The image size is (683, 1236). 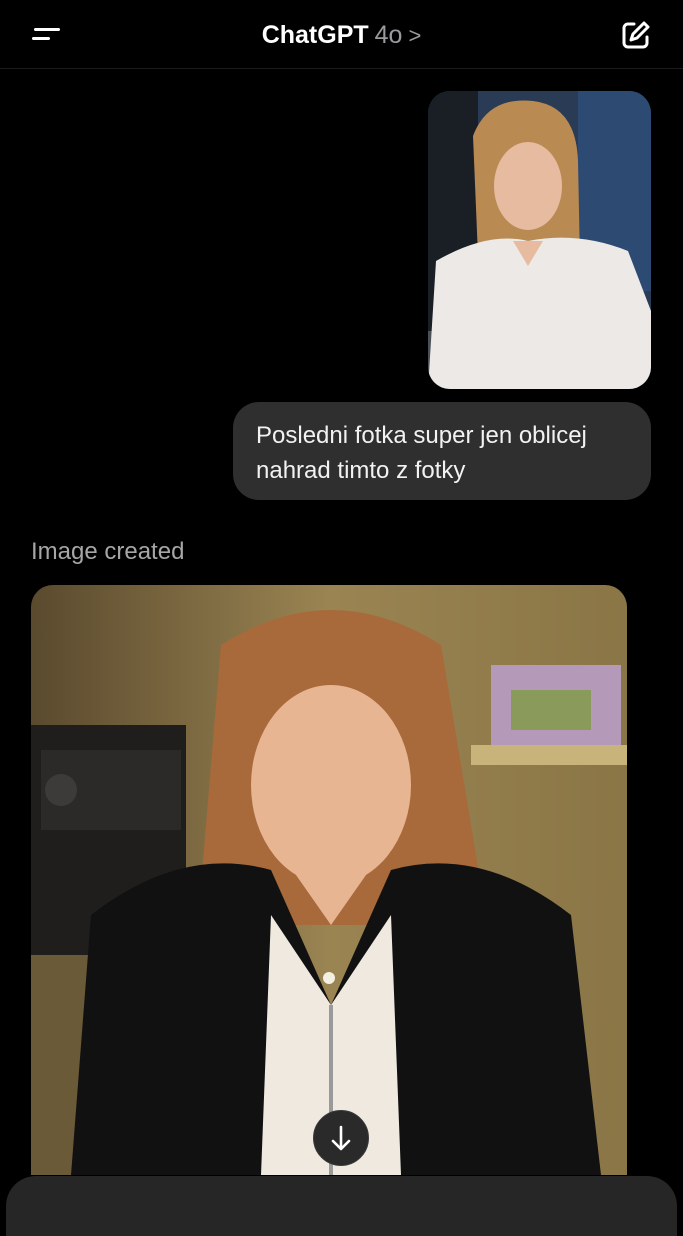 What do you see at coordinates (315, 35) in the screenshot?
I see `app-title: ChatGPT` at bounding box center [315, 35].